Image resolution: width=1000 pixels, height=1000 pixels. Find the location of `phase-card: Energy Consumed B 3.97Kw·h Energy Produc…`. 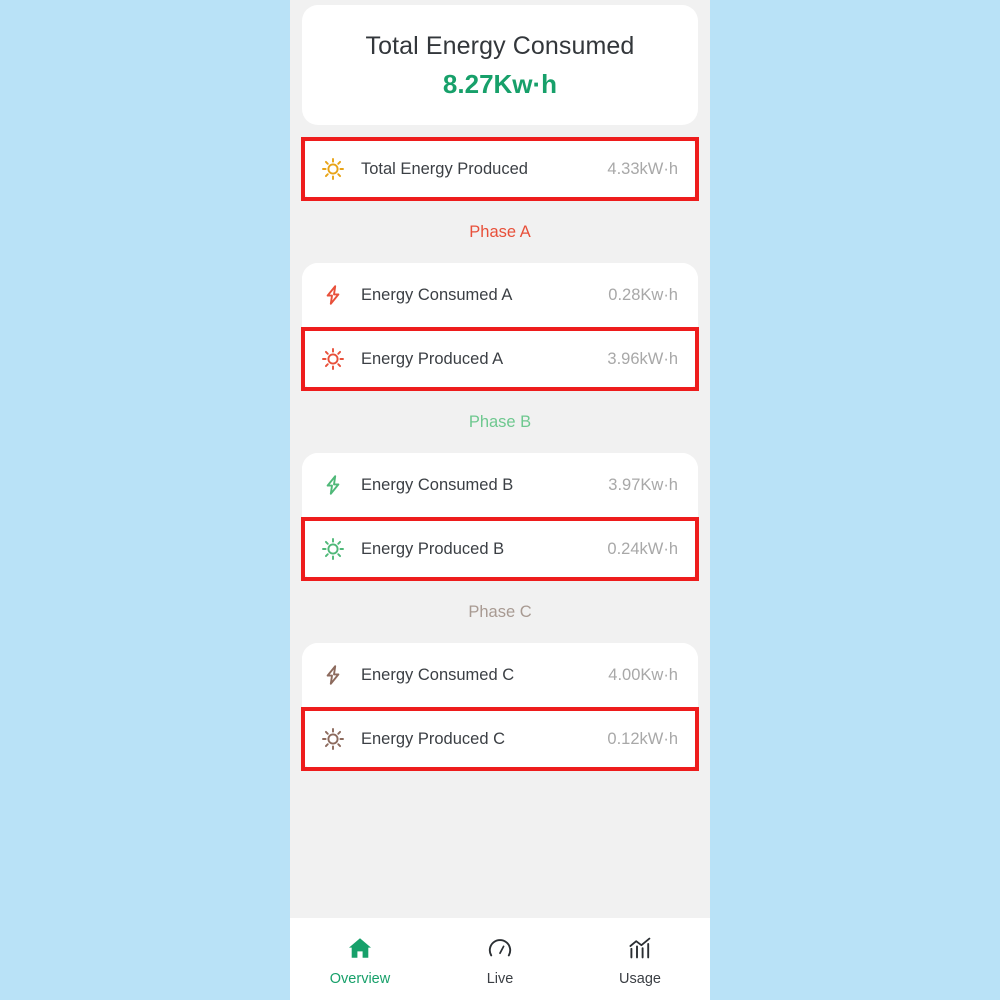

phase-card: Energy Consumed B 3.97Kw·h Energy Produc… is located at coordinates (500, 517).